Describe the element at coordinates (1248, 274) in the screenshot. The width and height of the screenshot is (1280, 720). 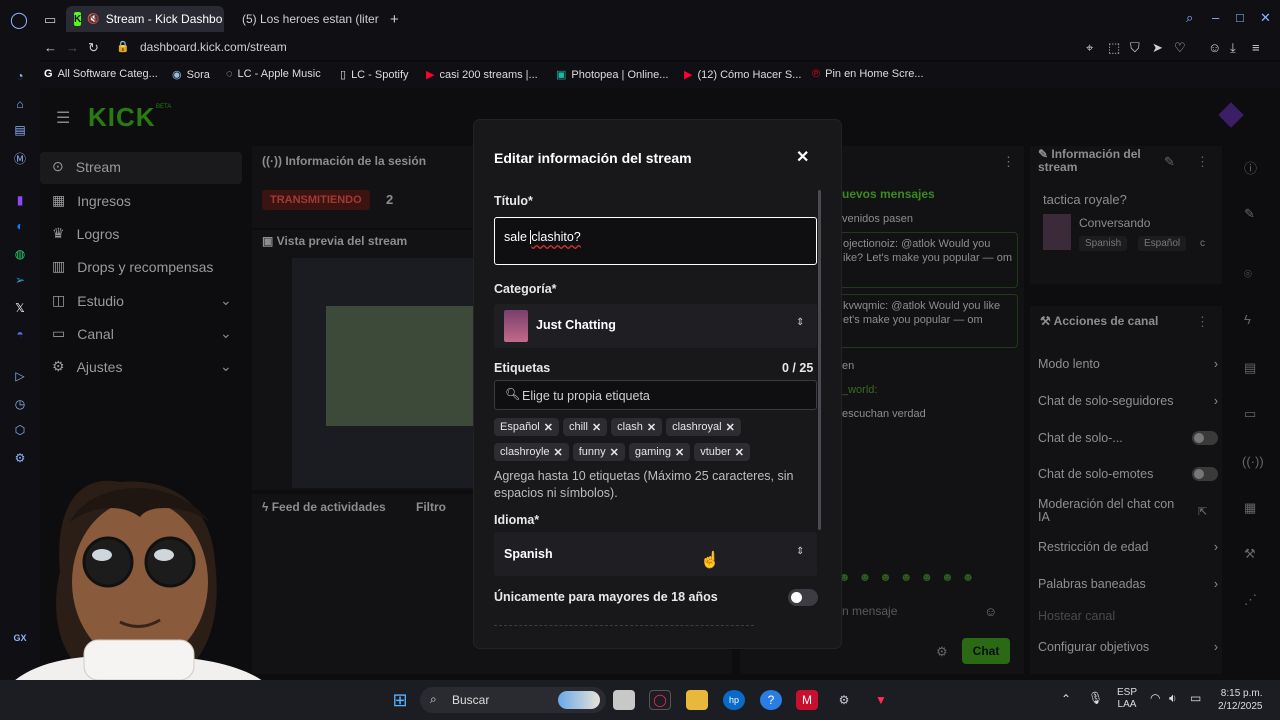
I see `camera-rail-icon: ⌾` at that location.